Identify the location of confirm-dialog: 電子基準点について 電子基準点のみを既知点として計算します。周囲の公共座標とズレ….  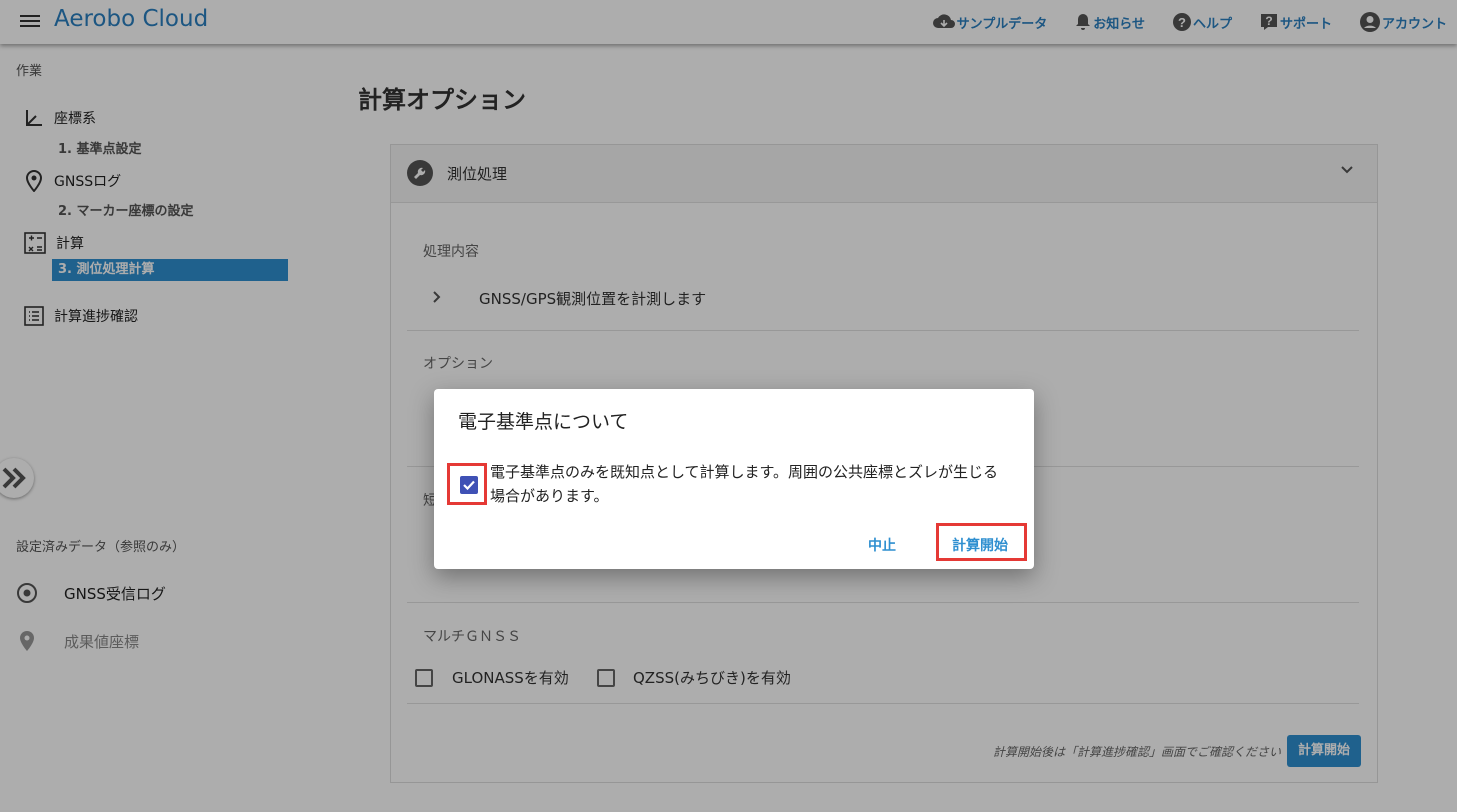
(734, 479).